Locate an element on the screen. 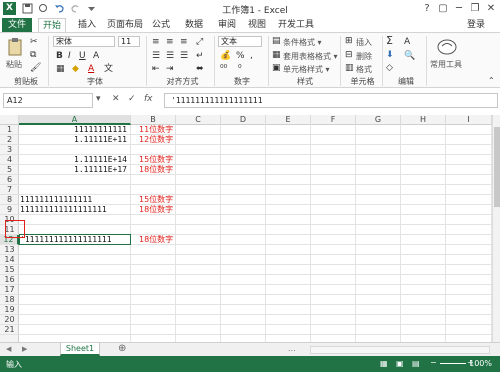  borders-icon: ▦ is located at coordinates (60, 69).